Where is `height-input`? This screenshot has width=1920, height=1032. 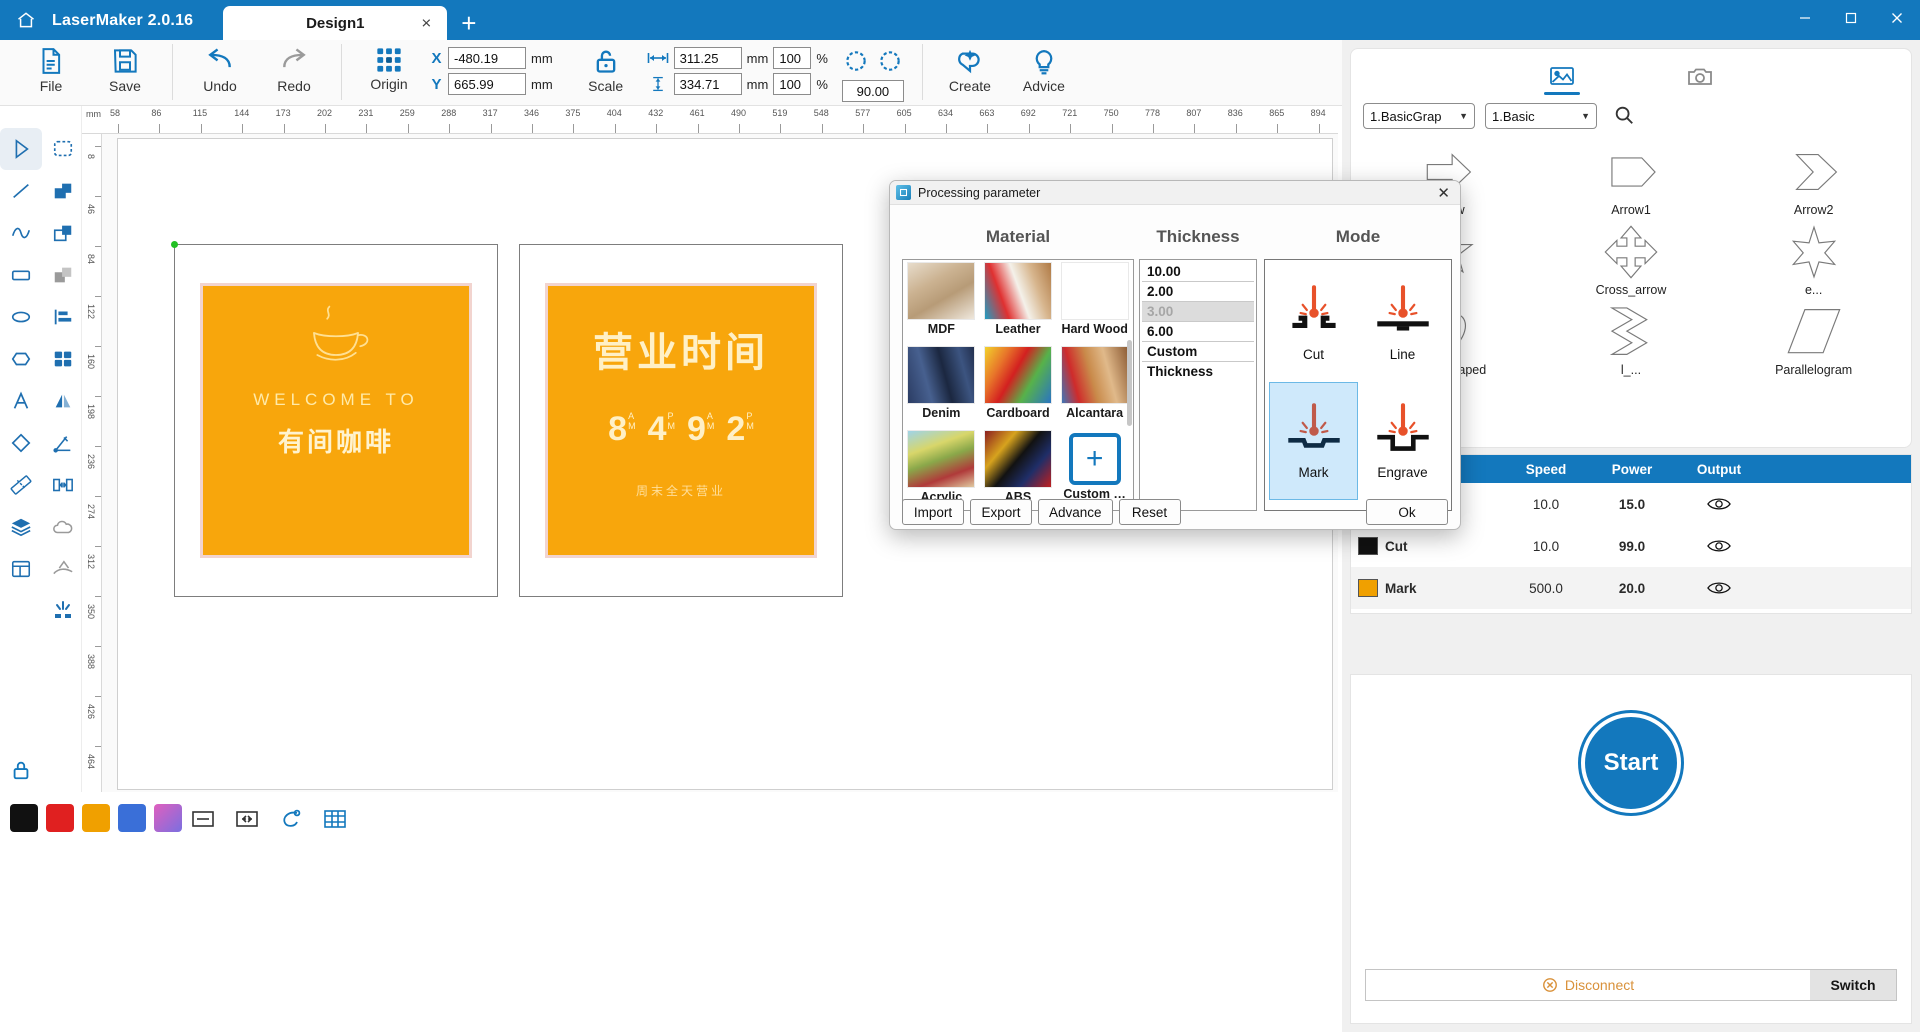
height-input is located at coordinates (707, 84).